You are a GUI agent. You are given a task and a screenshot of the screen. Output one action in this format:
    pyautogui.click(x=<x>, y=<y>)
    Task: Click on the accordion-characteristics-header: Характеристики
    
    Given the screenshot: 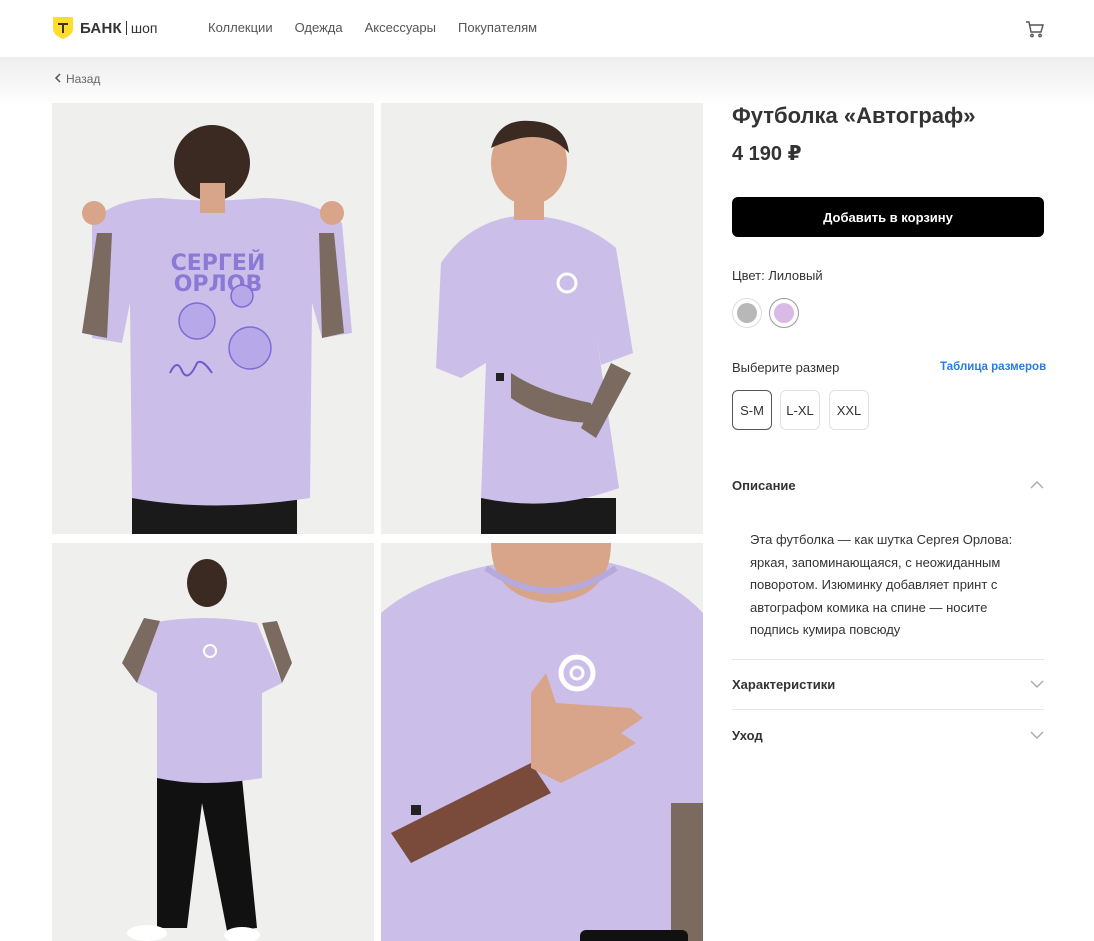 What is the action you would take?
    pyautogui.click(x=888, y=684)
    